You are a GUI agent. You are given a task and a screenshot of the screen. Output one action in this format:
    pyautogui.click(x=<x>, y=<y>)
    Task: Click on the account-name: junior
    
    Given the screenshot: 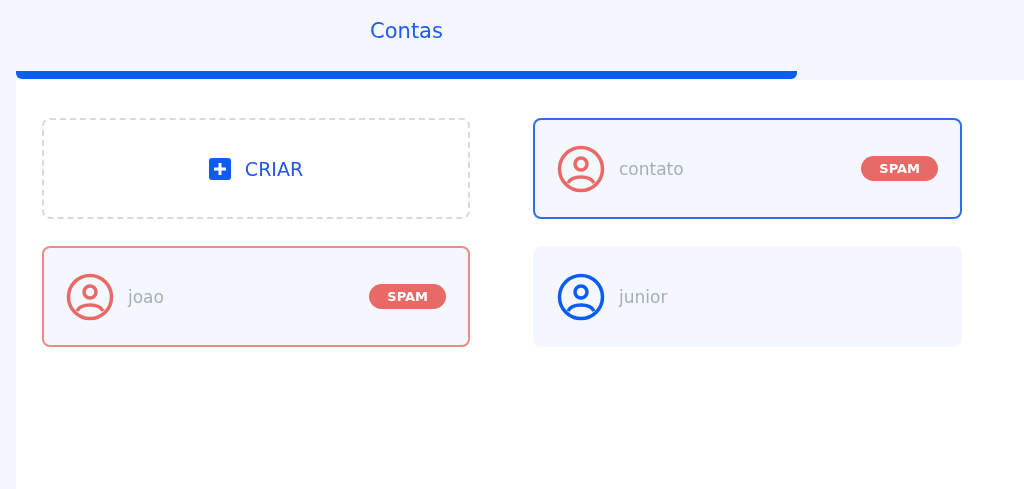 What is the action you would take?
    pyautogui.click(x=644, y=296)
    